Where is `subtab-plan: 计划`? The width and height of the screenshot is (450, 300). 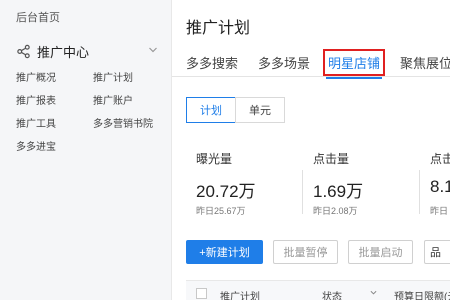
subtab-plan: 计划 is located at coordinates (211, 110).